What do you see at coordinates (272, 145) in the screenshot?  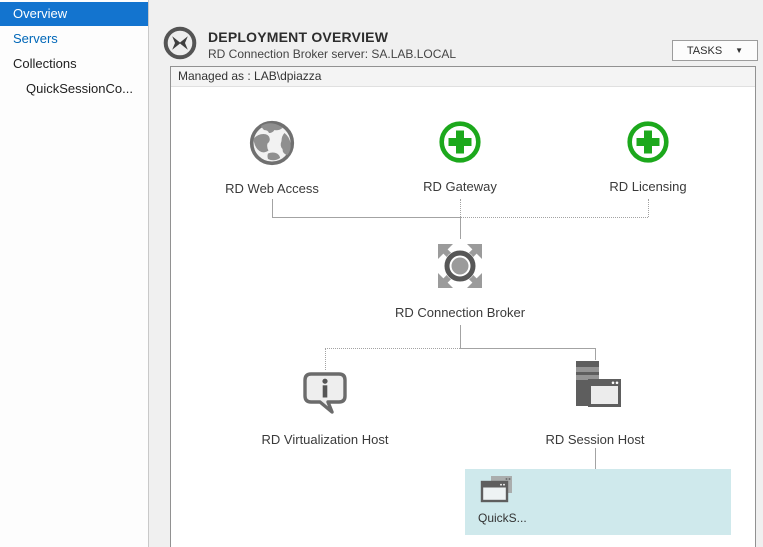 I see `globe-icon` at bounding box center [272, 145].